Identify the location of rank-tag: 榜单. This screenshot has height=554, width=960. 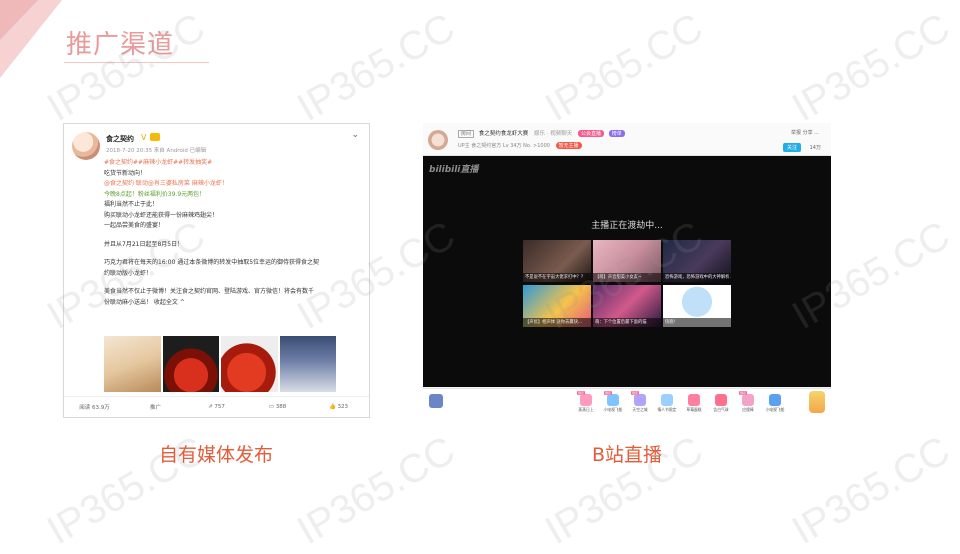
(616, 133).